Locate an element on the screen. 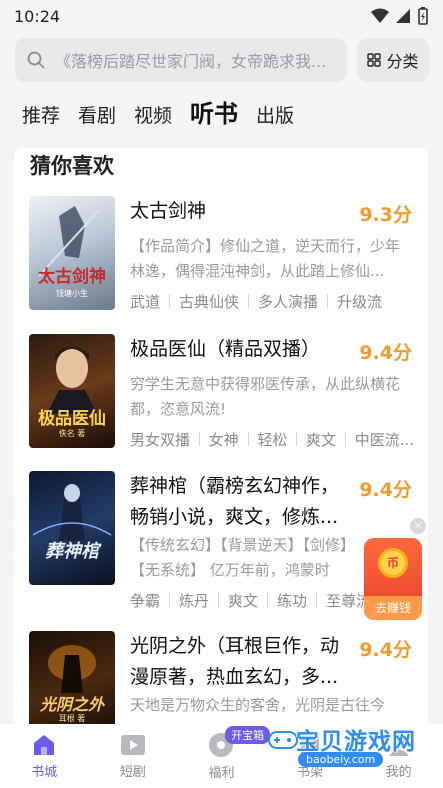 The height and width of the screenshot is (788, 443). nav-label: 书城 is located at coordinates (44, 772).